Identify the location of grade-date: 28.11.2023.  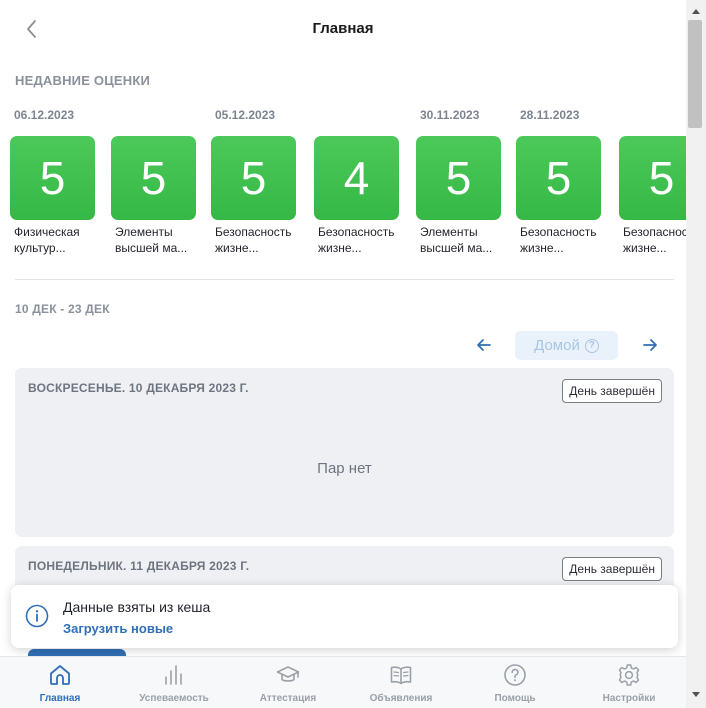
(550, 115).